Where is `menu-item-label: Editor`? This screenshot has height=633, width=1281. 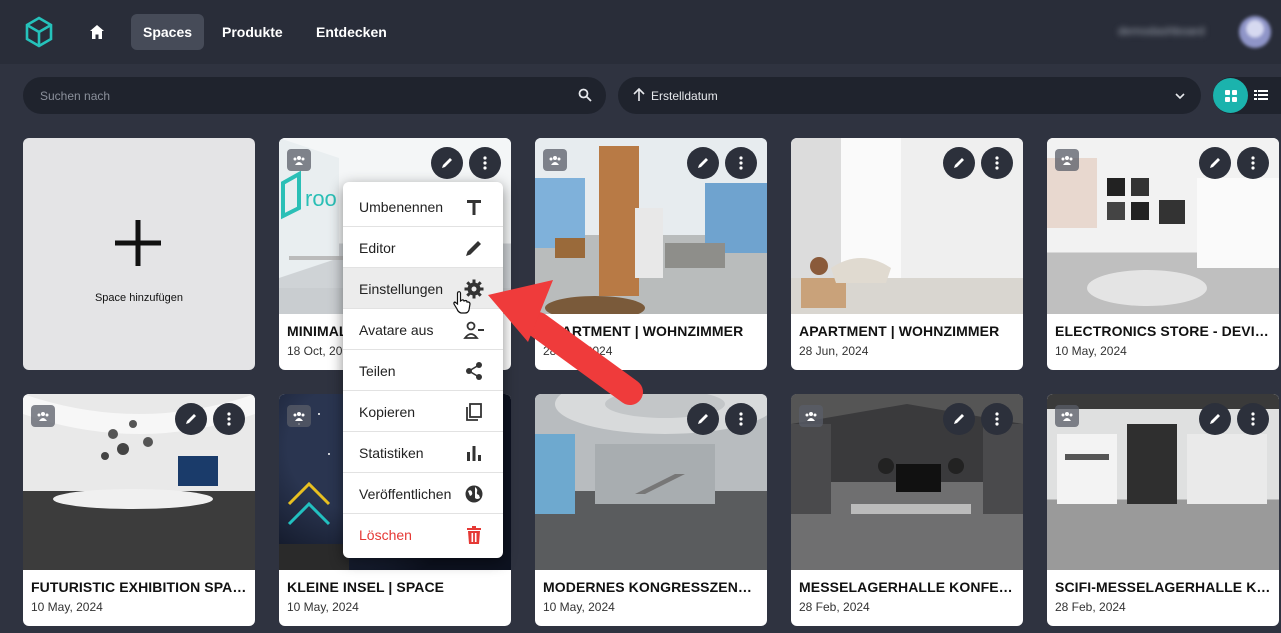
menu-item-label: Editor is located at coordinates (377, 248).